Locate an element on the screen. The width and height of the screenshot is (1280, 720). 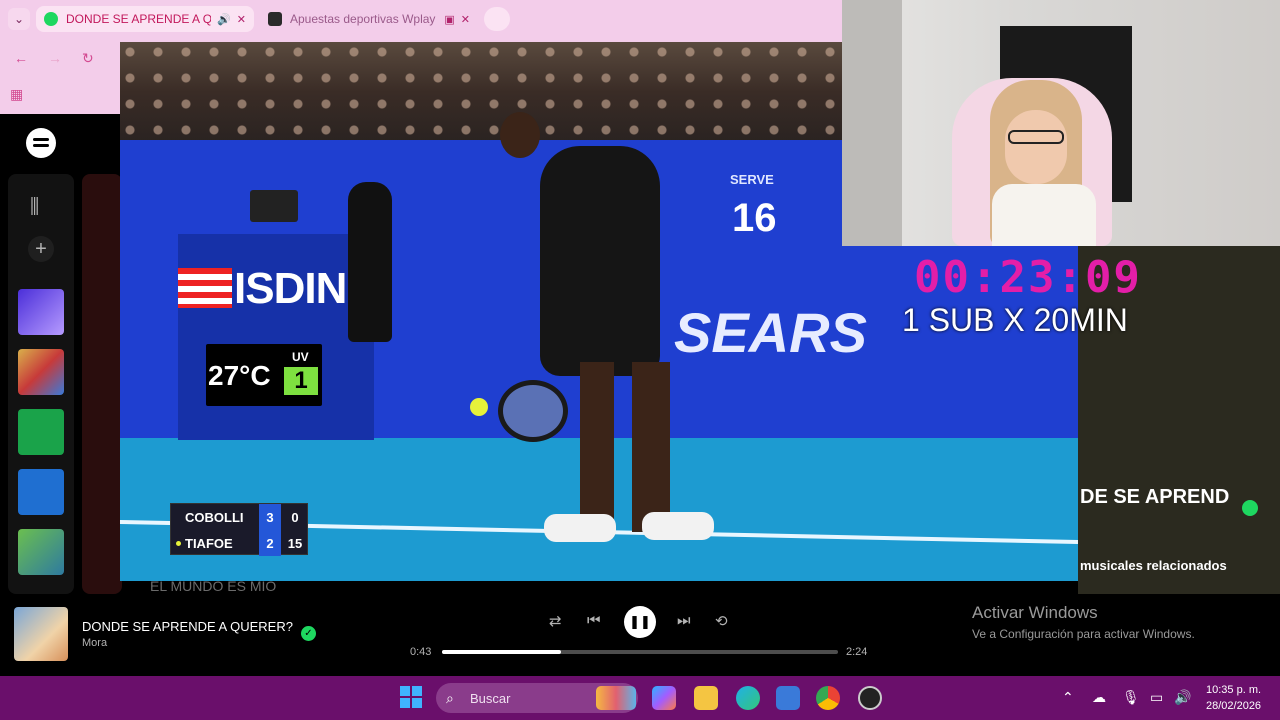
display-icon: ▭ is located at coordinates (1156, 697).